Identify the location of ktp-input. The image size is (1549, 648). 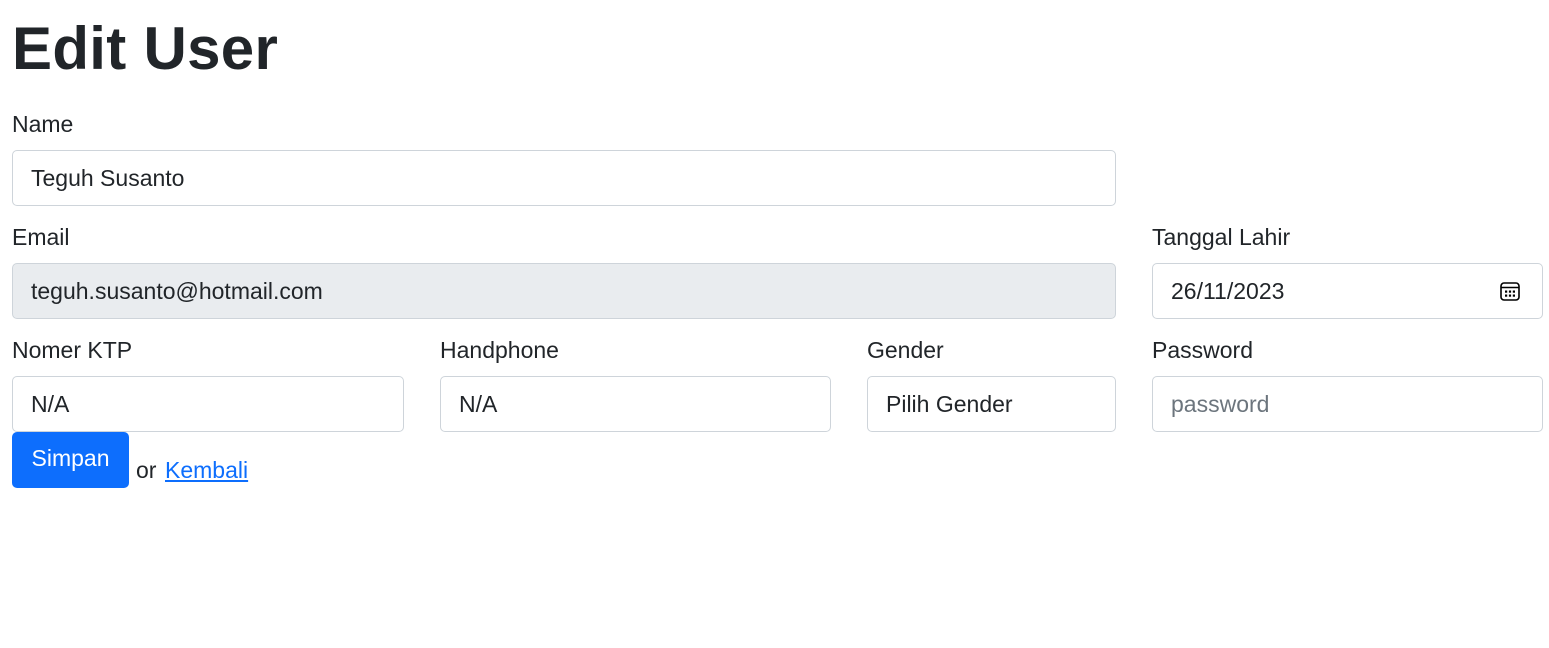
(208, 404).